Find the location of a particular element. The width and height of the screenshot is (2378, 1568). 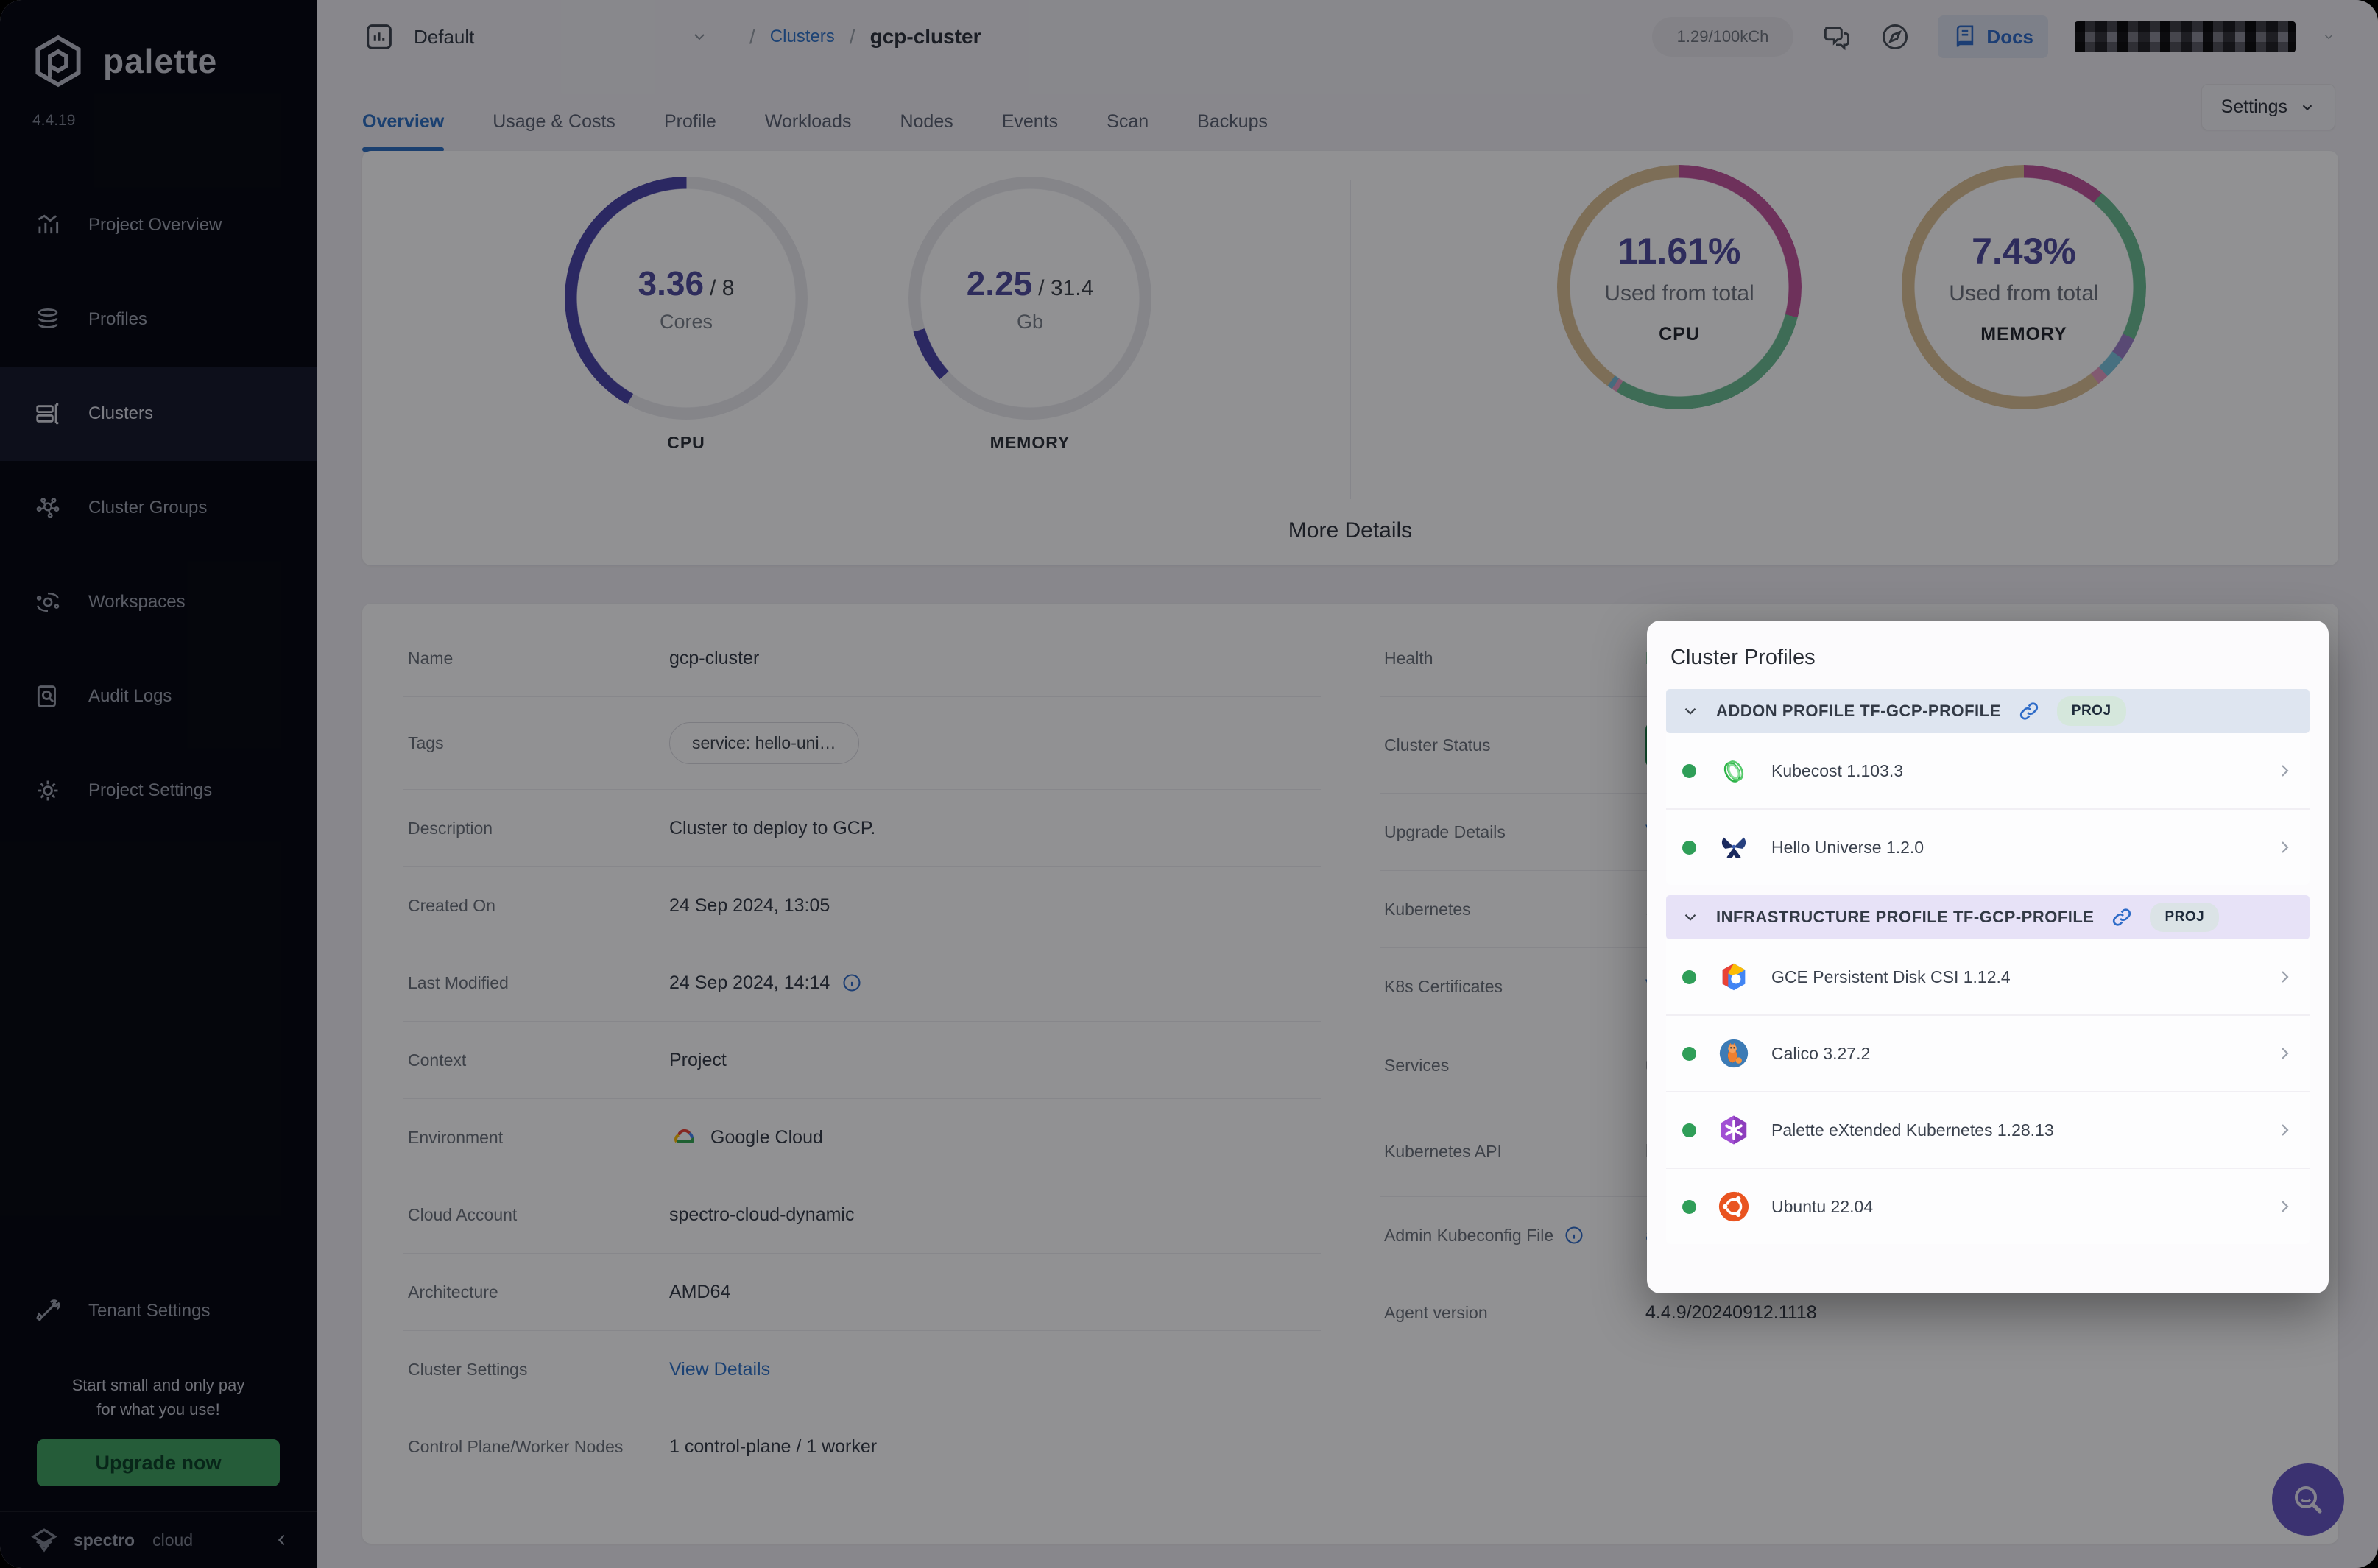

profile-pack-palette-extended-k8s: Palette eXtended Kubernetes 1.28.13 is located at coordinates (1988, 1130).